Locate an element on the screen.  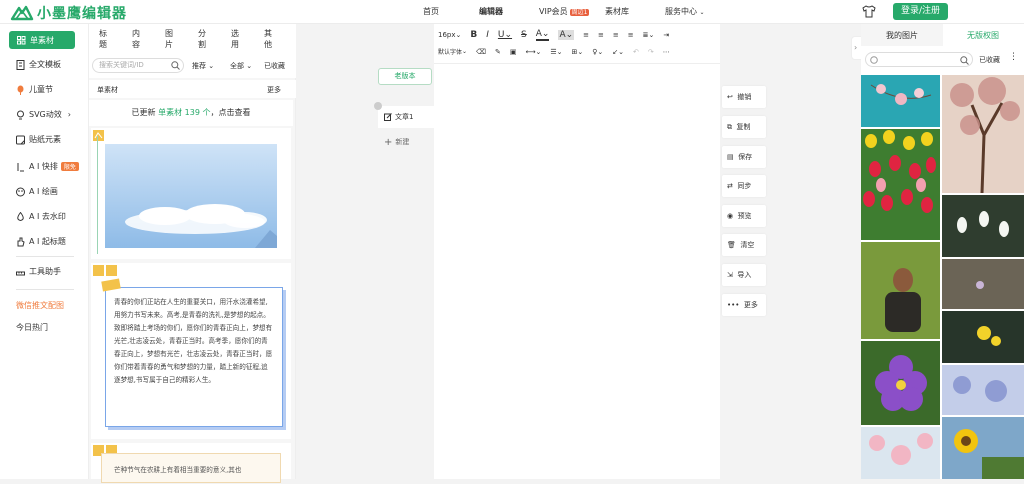
undo-button: ↩ 撤销 is located at coordinates (744, 97).